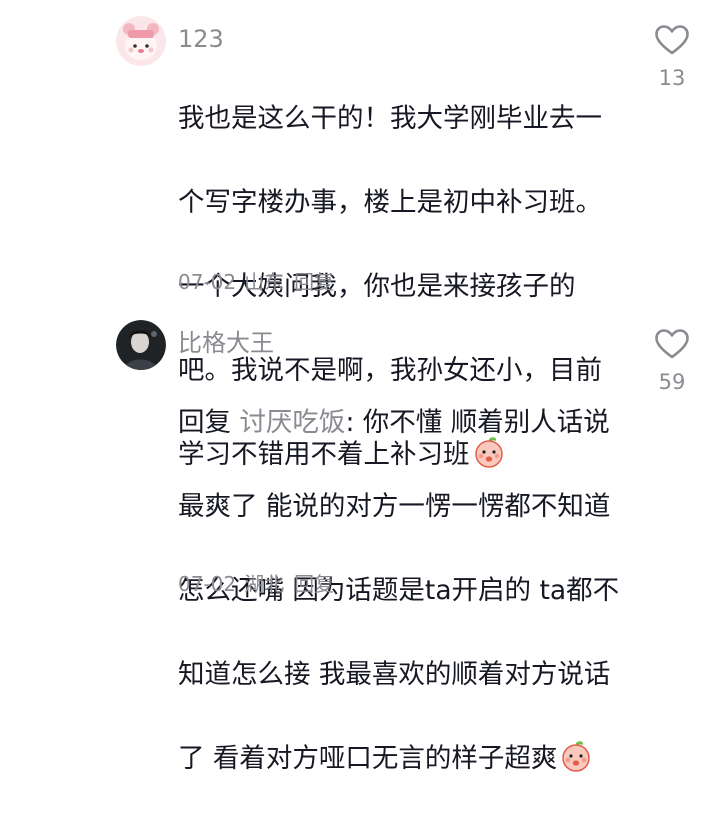  What do you see at coordinates (486, 422) in the screenshot?
I see `comment-text-line: 你不懂 顺着别人话说` at bounding box center [486, 422].